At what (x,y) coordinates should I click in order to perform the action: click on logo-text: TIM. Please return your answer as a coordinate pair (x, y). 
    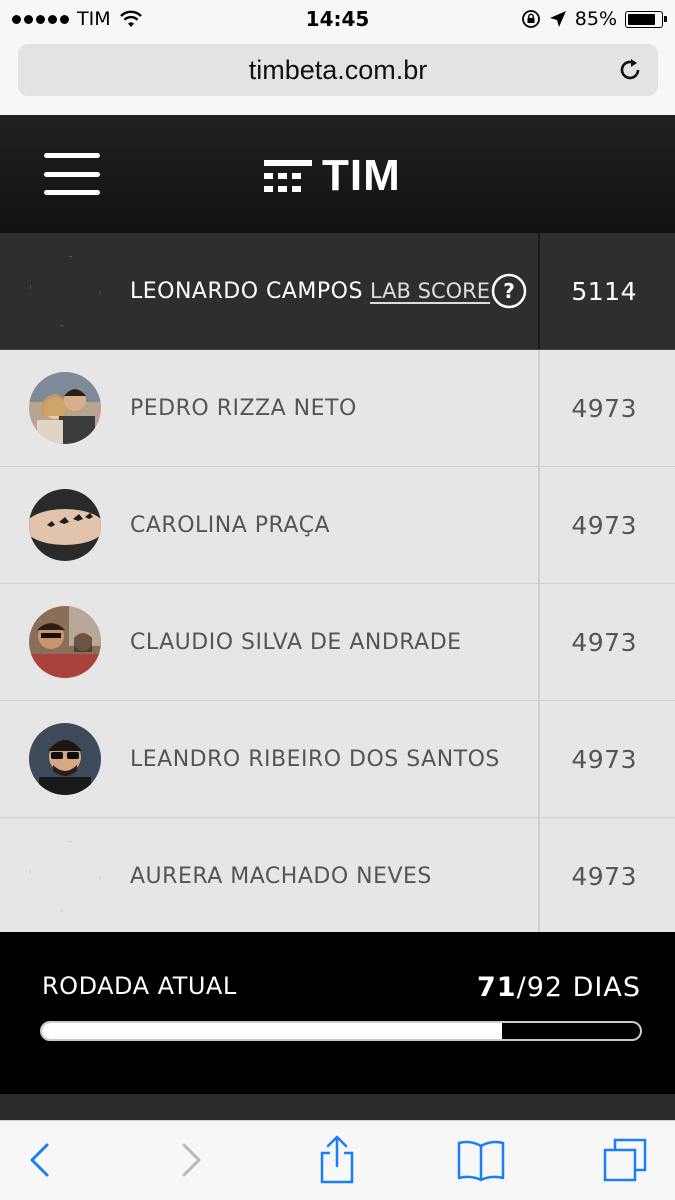
    Looking at the image, I should click on (361, 175).